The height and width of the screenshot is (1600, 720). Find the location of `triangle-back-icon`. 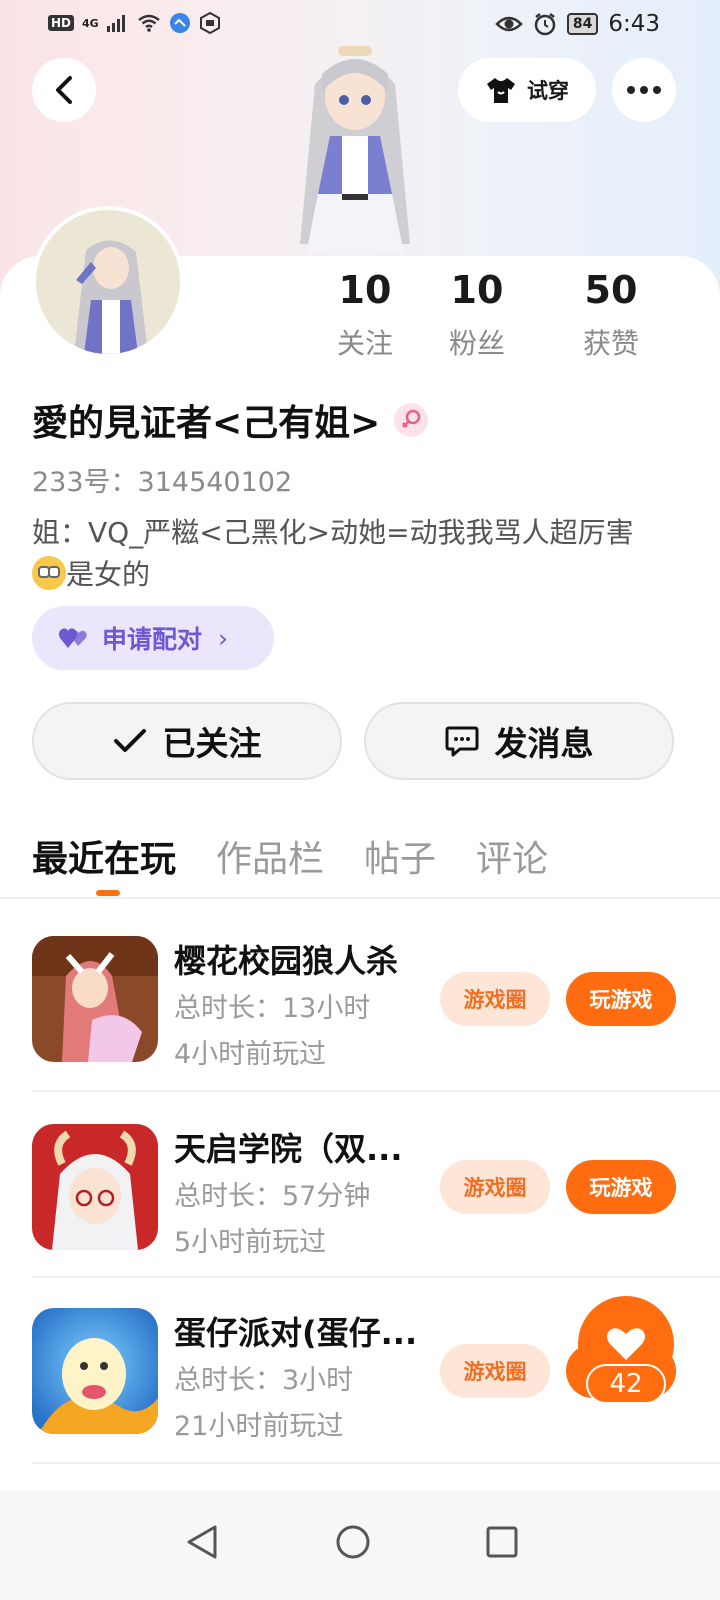

triangle-back-icon is located at coordinates (202, 1542).